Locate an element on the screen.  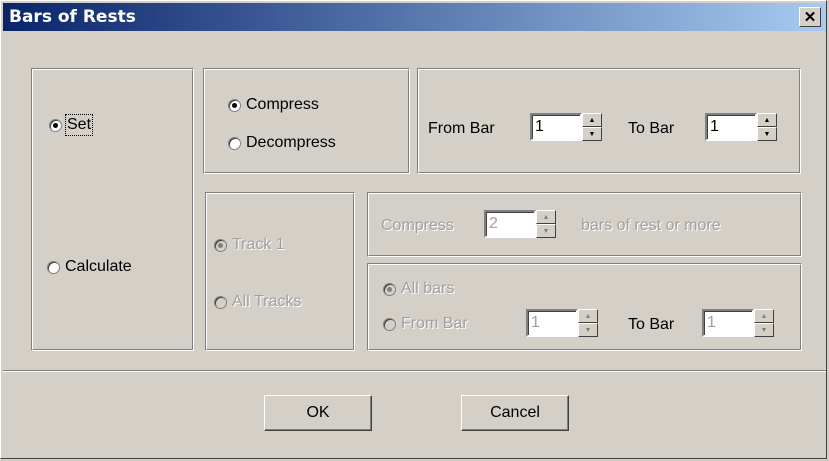
calc-compress-label: Compress is located at coordinates (417, 225).